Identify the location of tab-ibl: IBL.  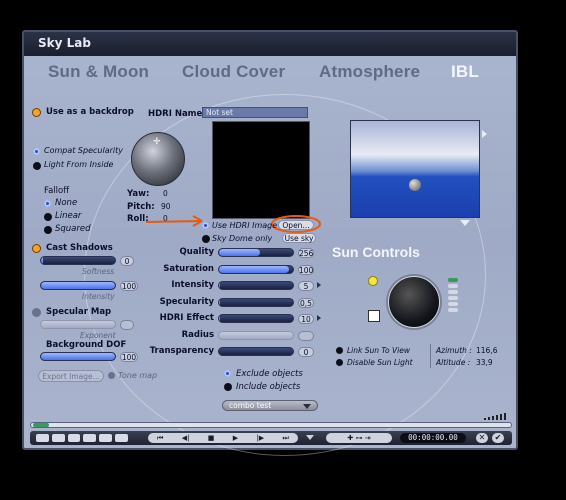
(465, 72).